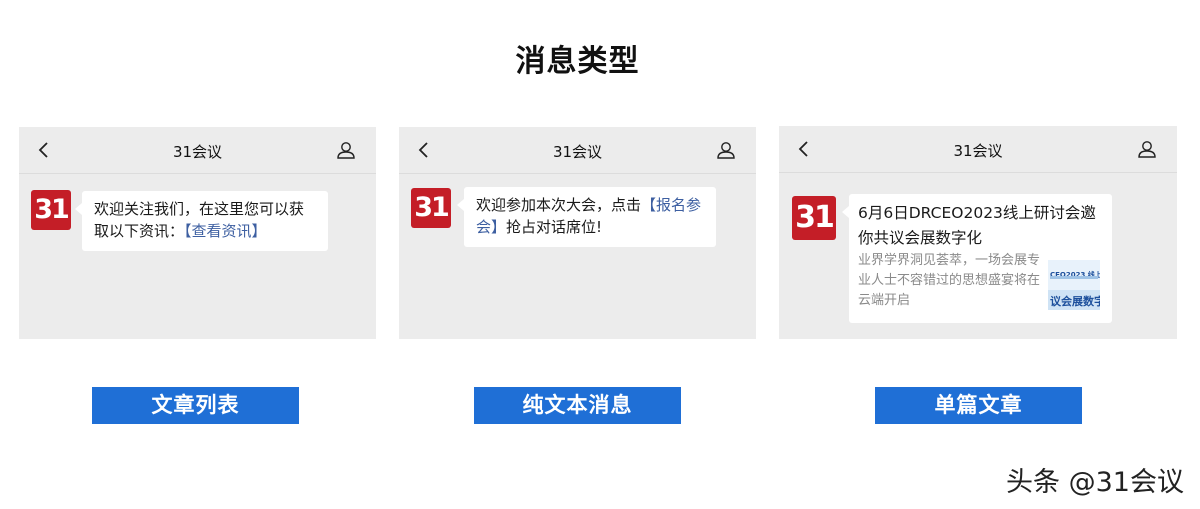  Describe the element at coordinates (554, 227) in the screenshot. I see `message-text-suffix: 抢占对话席位!` at that location.